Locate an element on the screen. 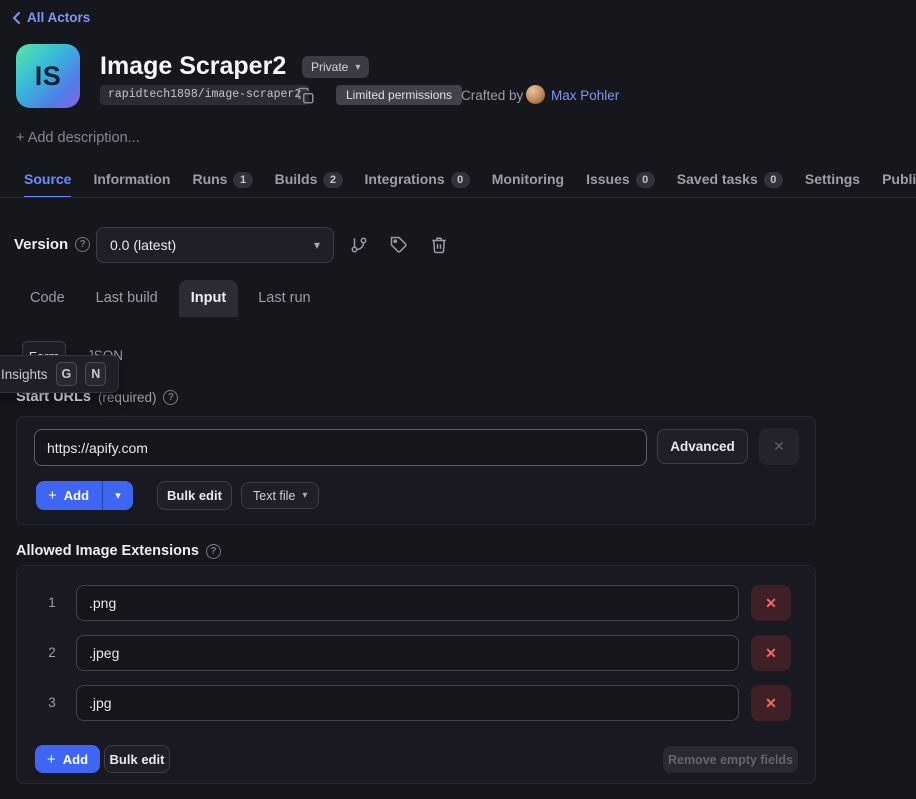  permissions-badge: Limited permissions is located at coordinates (399, 95).